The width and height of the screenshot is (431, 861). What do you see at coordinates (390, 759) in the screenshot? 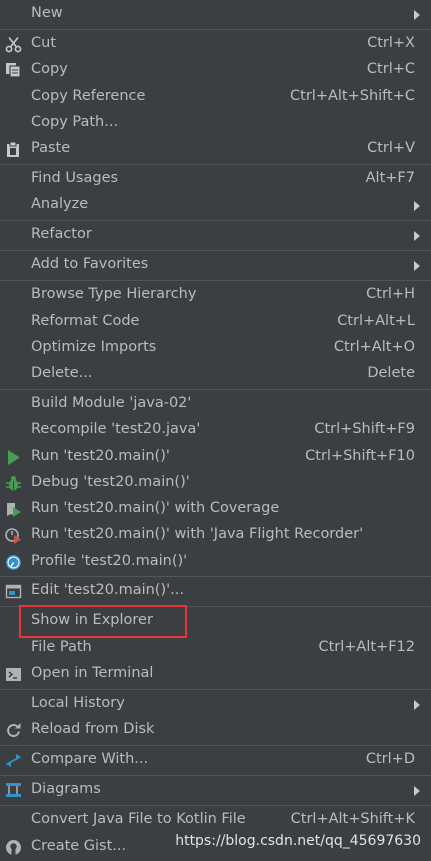
I see `menu-item-shortcut: Ctrl+D` at bounding box center [390, 759].